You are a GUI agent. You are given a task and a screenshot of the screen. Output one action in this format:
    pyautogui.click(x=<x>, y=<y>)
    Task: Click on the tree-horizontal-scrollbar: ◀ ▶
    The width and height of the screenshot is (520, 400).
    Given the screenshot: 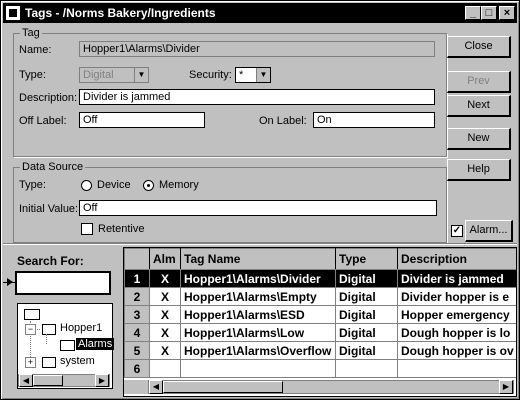 What is the action you would take?
    pyautogui.click(x=64, y=380)
    